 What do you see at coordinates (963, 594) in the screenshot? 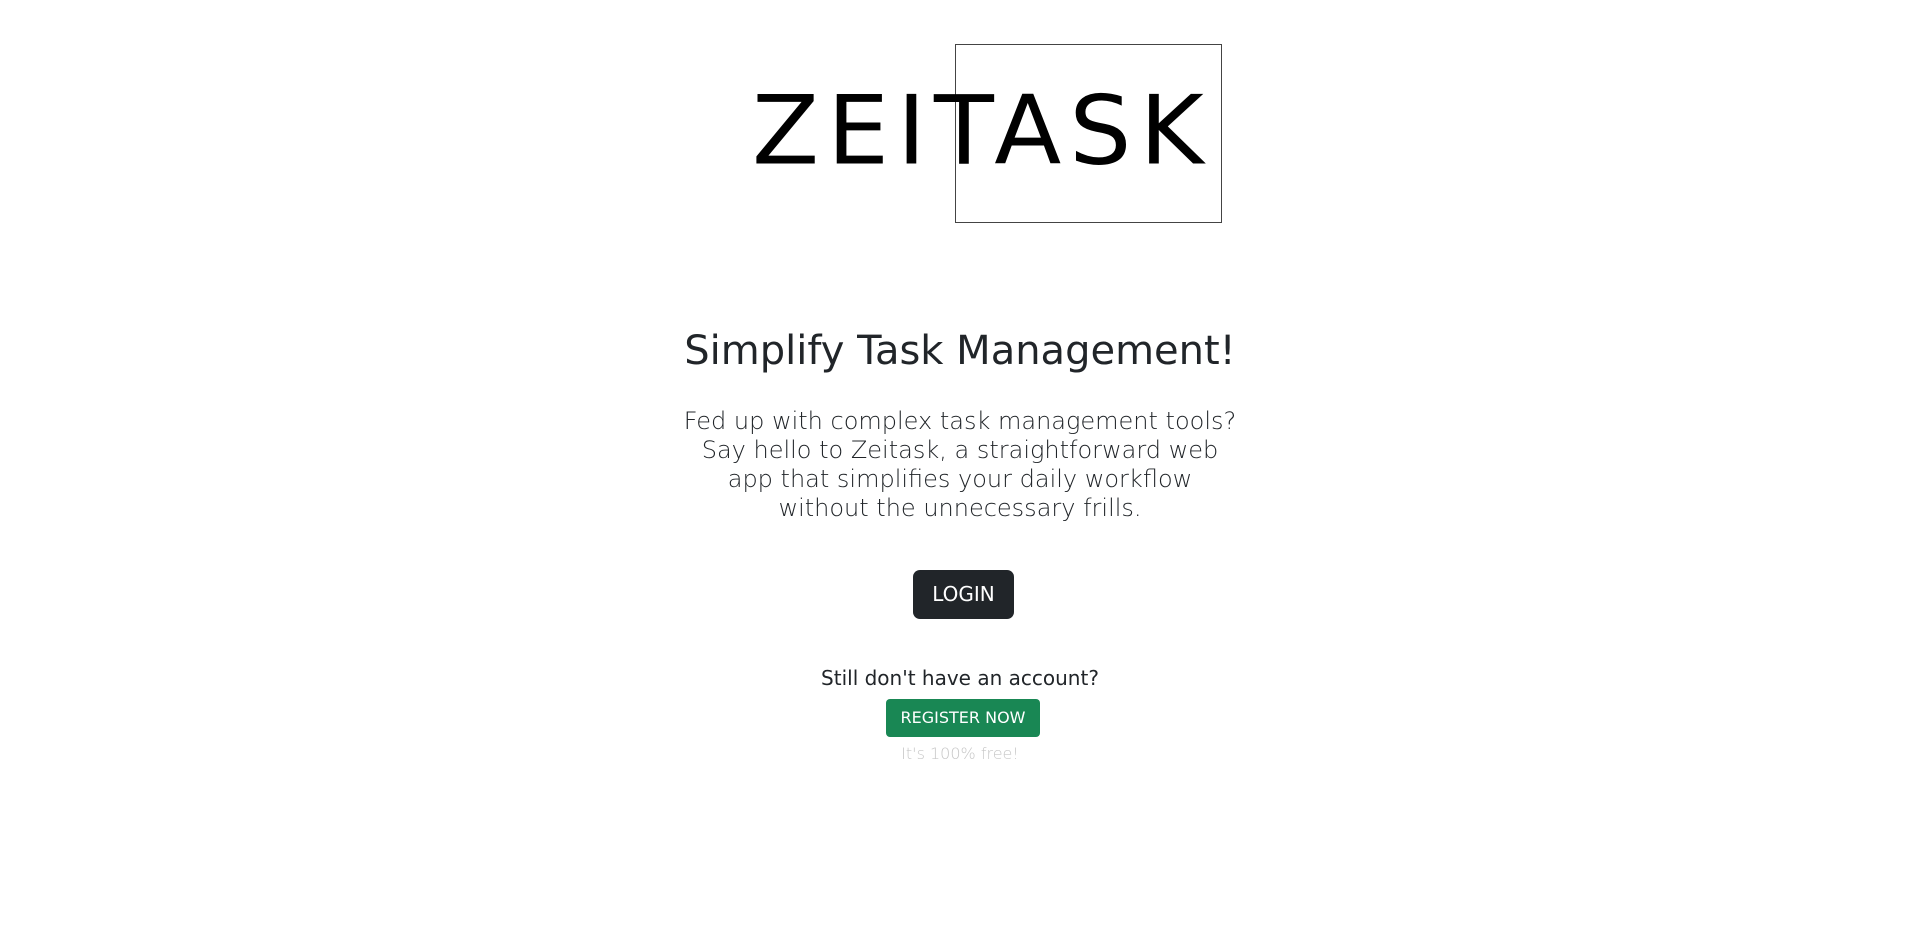
I see `login-button: LOGIN` at bounding box center [963, 594].